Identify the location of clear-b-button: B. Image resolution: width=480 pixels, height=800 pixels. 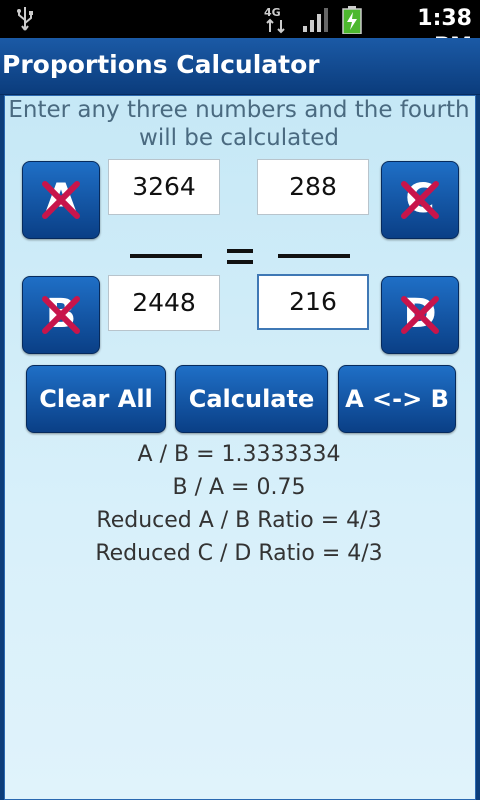
(61, 315).